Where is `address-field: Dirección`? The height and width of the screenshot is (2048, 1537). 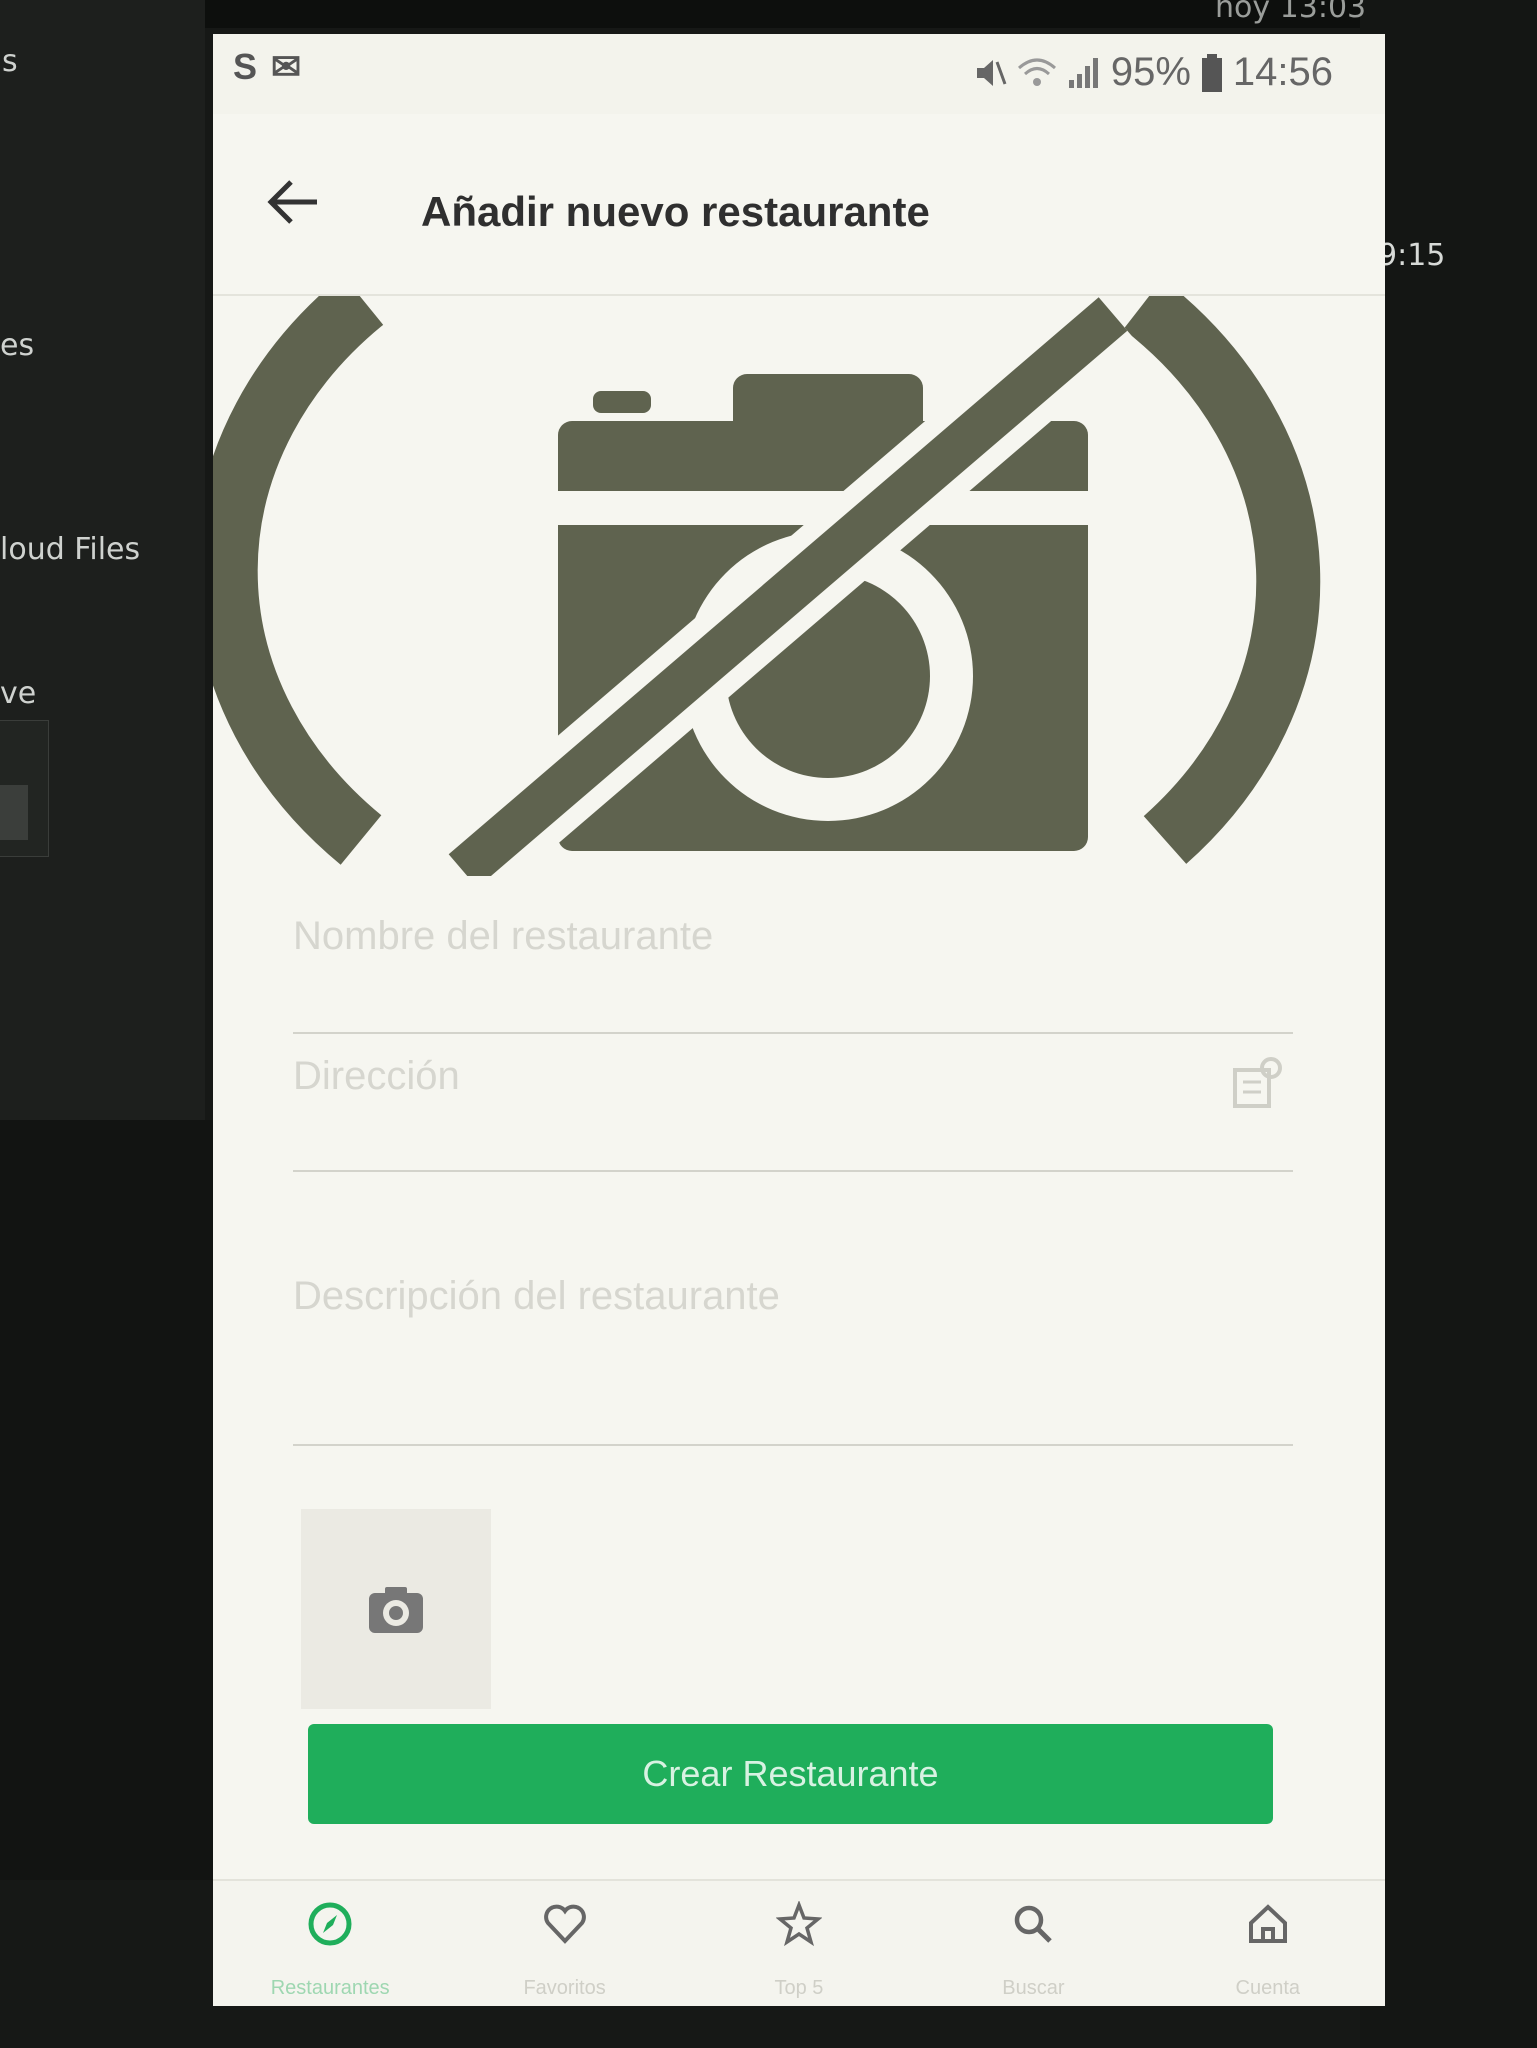 address-field: Dirección is located at coordinates (793, 1114).